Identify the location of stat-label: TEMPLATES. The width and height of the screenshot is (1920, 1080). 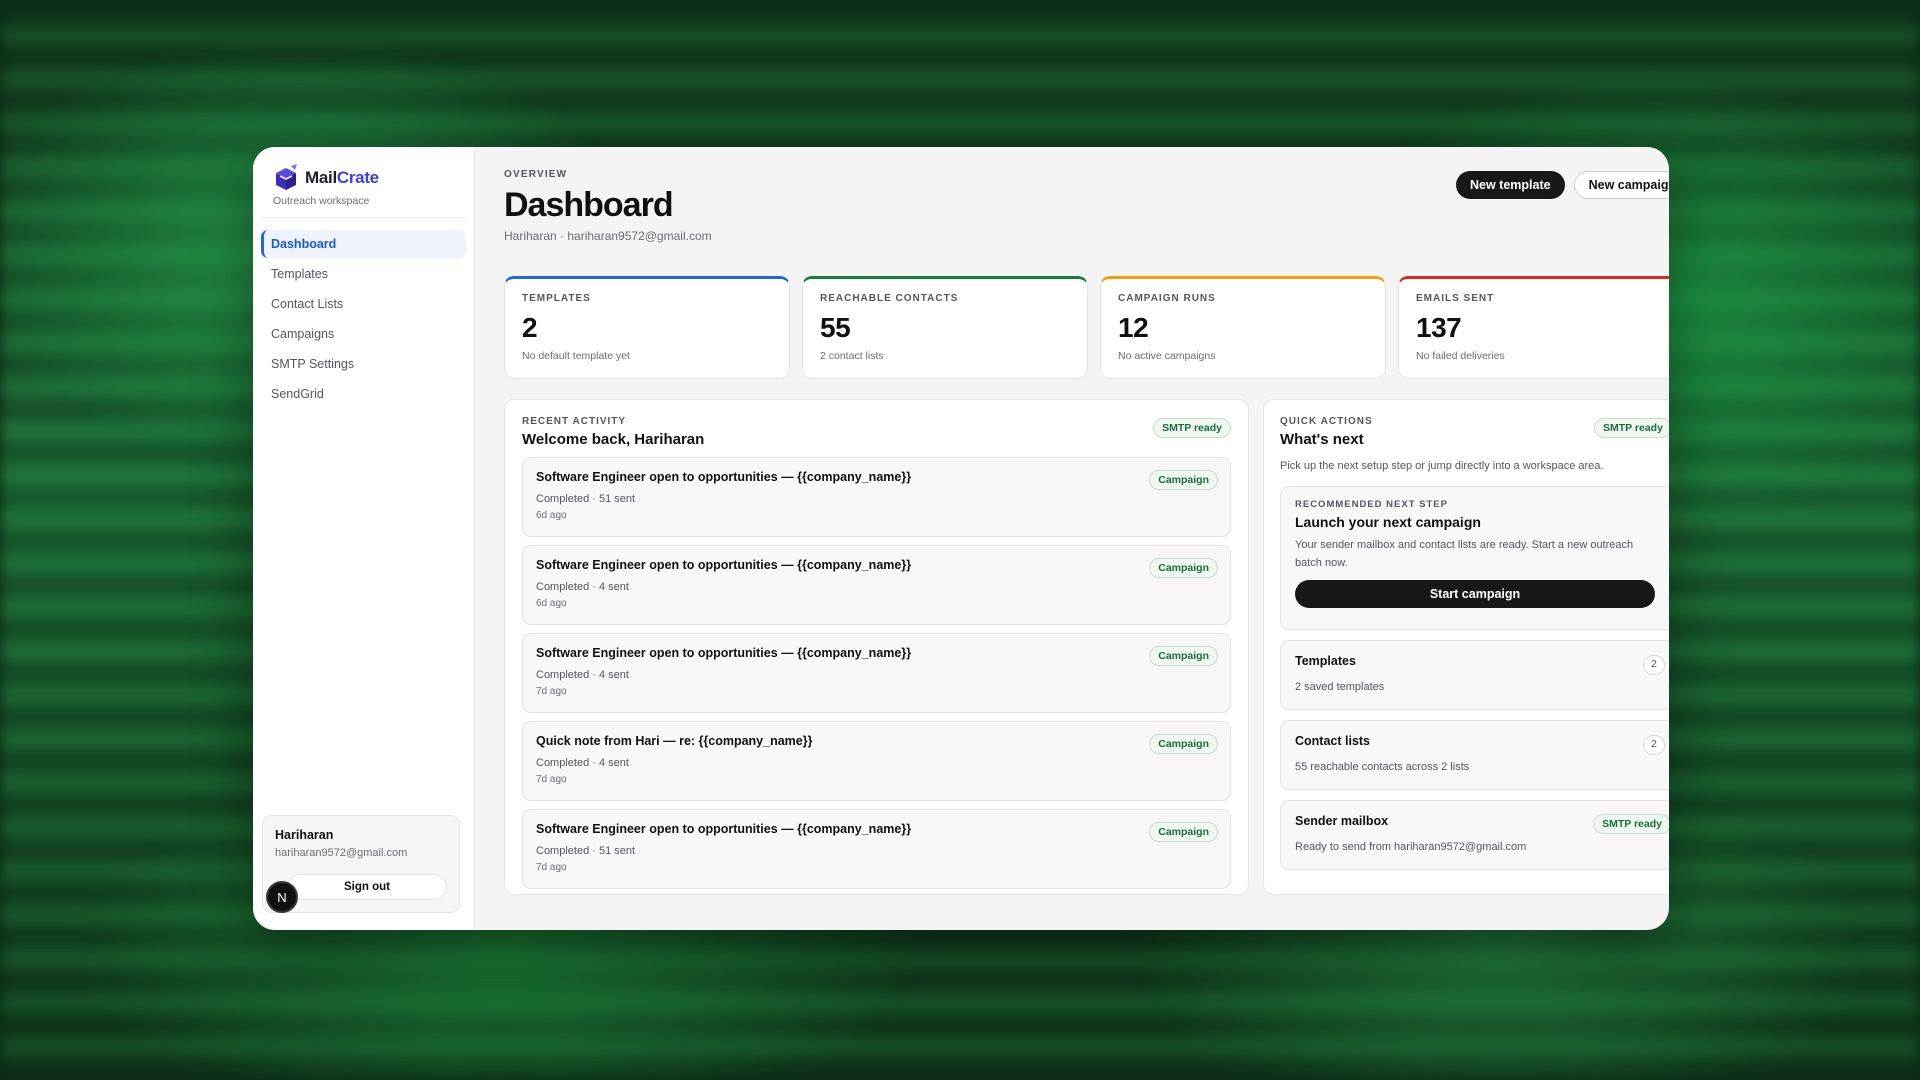
(556, 298).